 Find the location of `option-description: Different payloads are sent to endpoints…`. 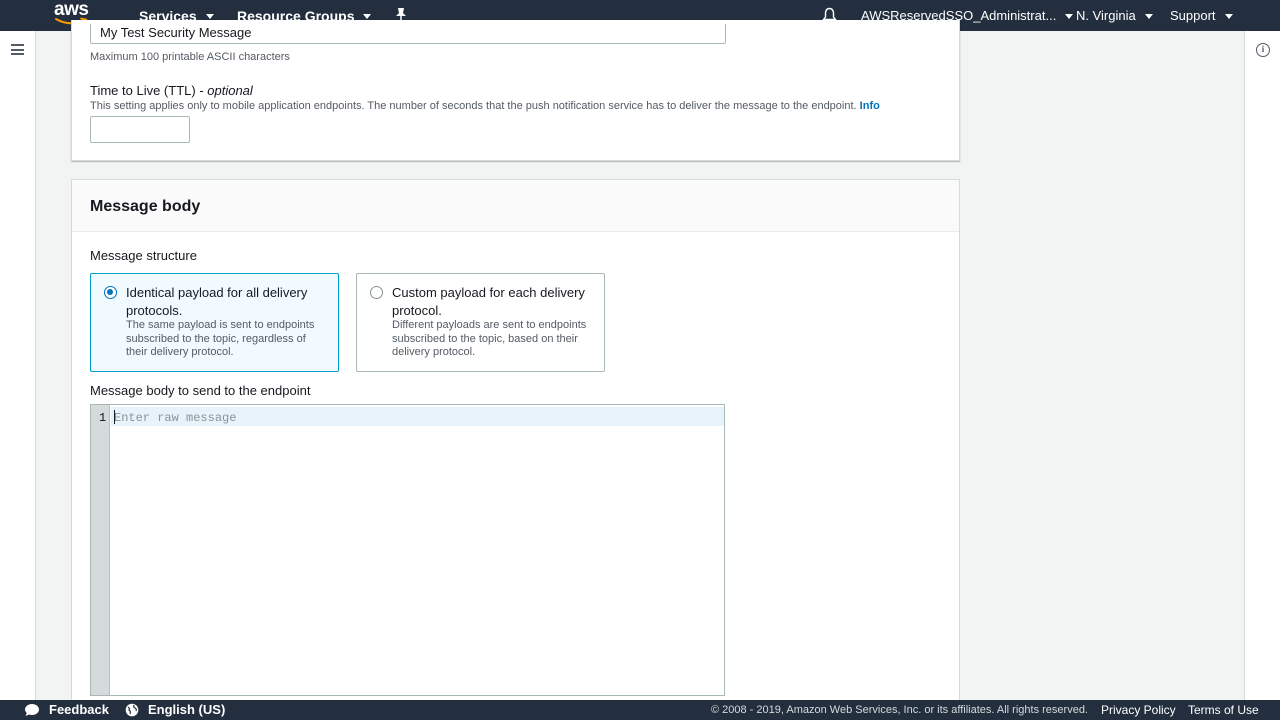

option-description: Different payloads are sent to endpoints… is located at coordinates (489, 338).